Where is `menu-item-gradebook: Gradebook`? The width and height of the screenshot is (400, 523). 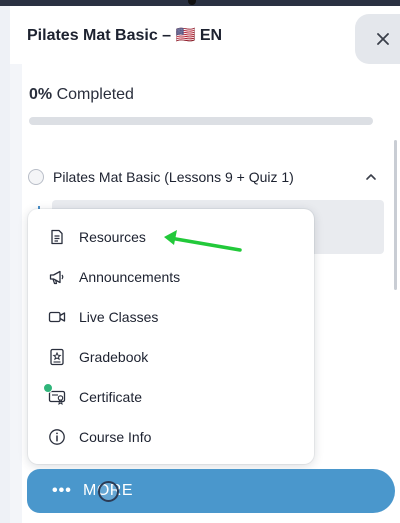
menu-item-gradebook: Gradebook is located at coordinates (171, 357).